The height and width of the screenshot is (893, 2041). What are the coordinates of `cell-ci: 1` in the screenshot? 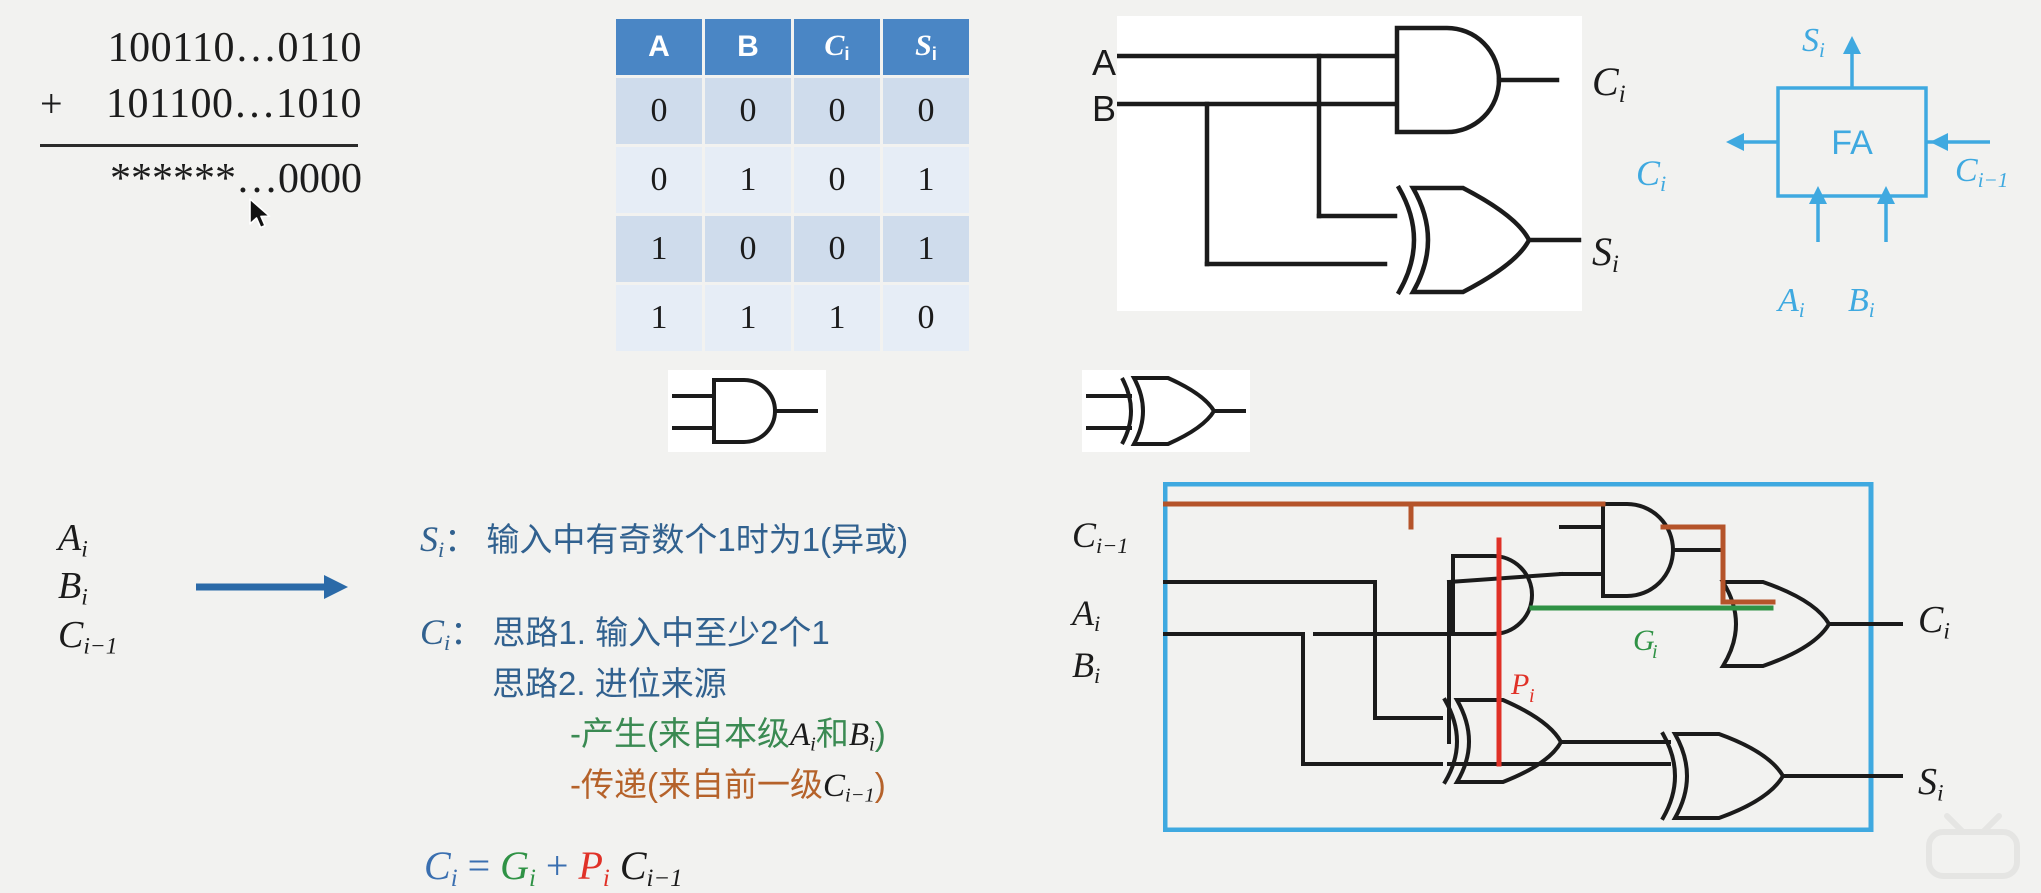 It's located at (837, 318).